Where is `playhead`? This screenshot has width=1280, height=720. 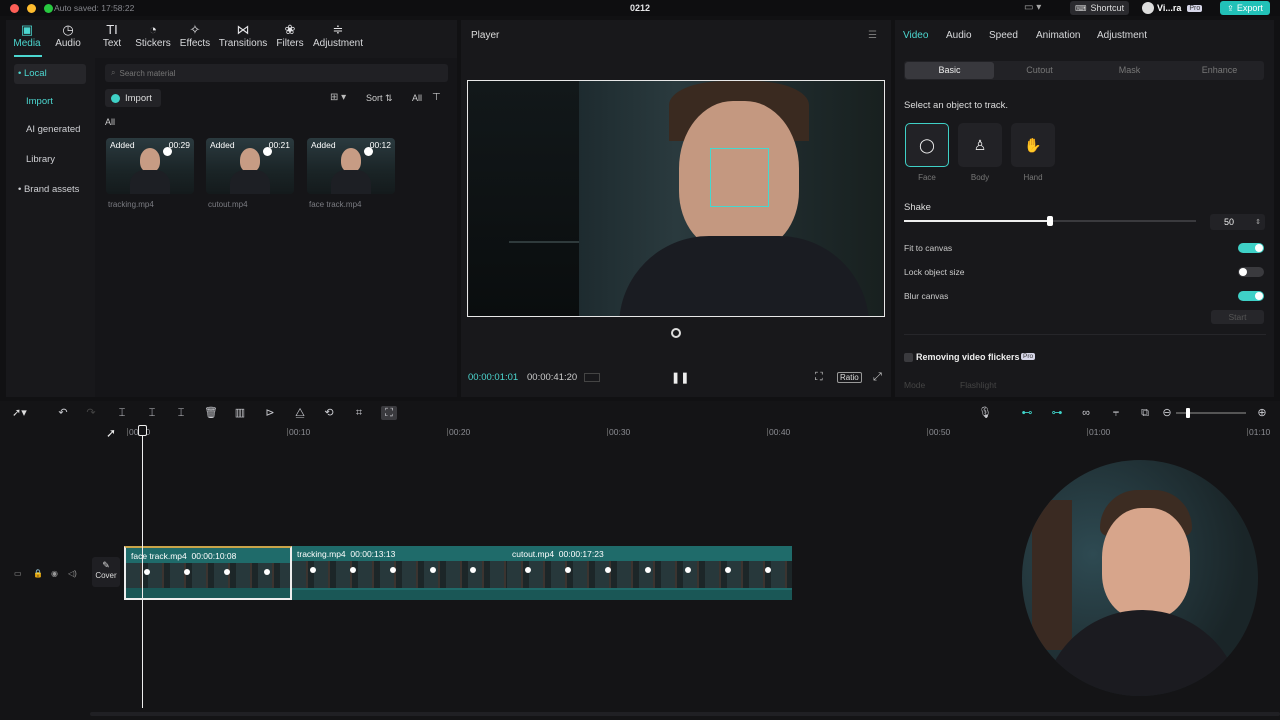
playhead is located at coordinates (142, 567).